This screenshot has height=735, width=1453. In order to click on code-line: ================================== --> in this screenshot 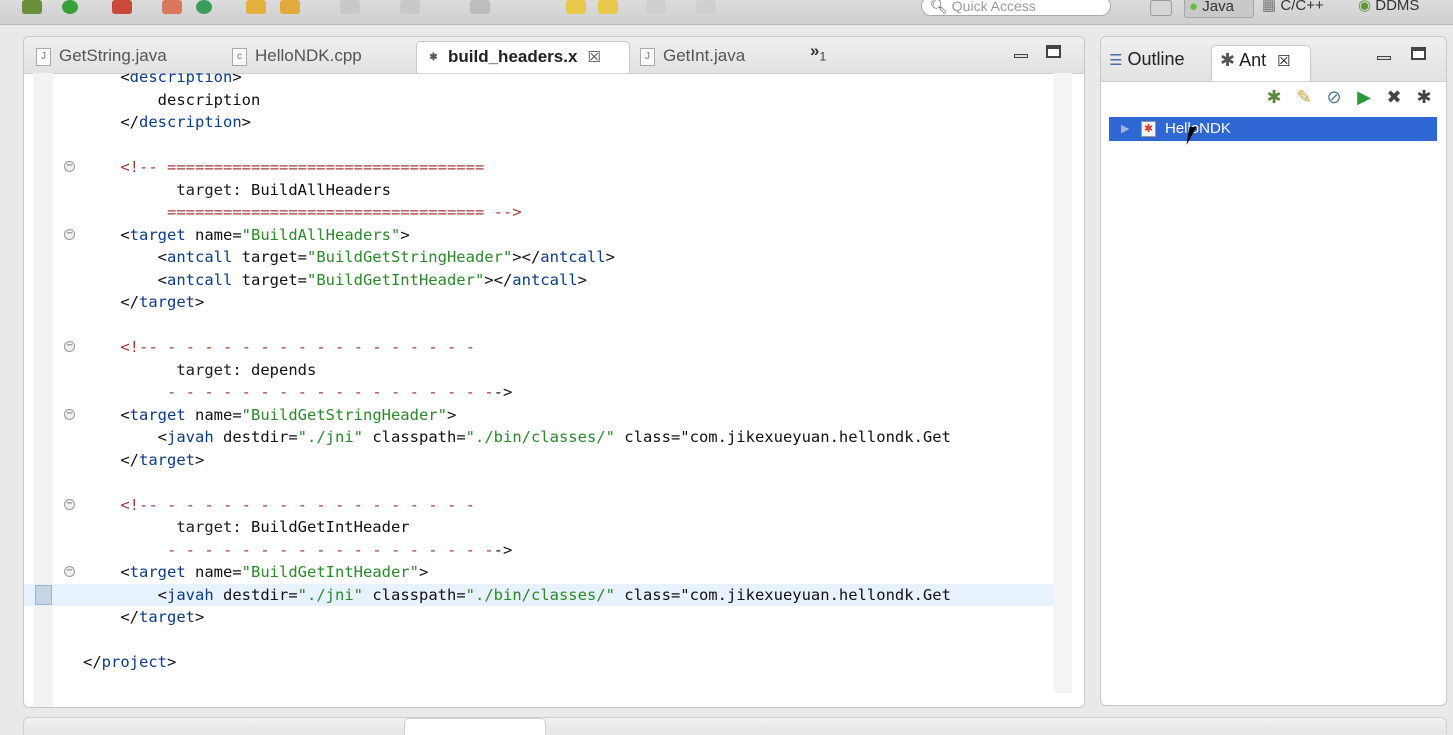, I will do `click(539, 212)`.